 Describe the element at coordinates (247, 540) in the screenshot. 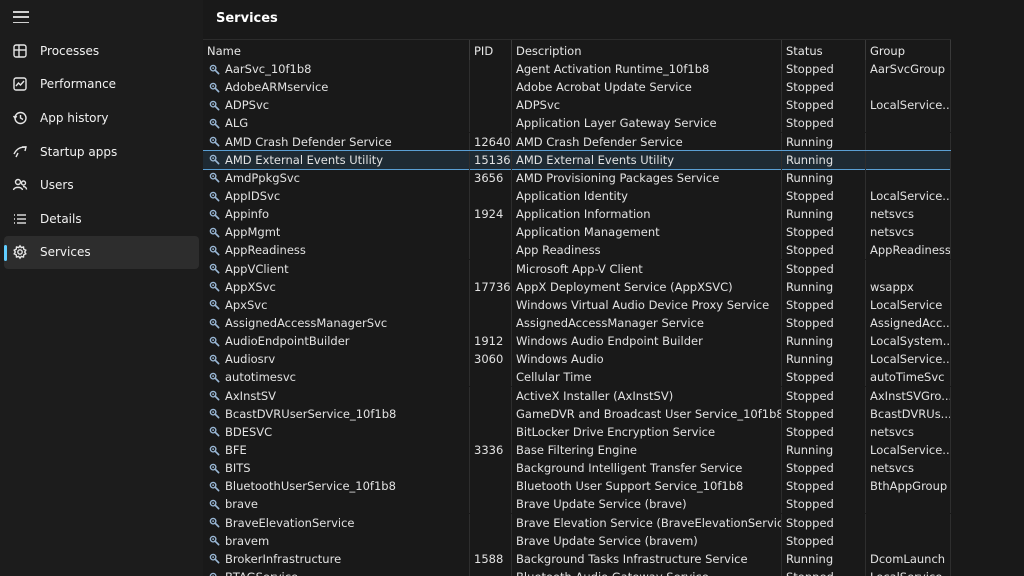

I see `service-name: bravem` at that location.